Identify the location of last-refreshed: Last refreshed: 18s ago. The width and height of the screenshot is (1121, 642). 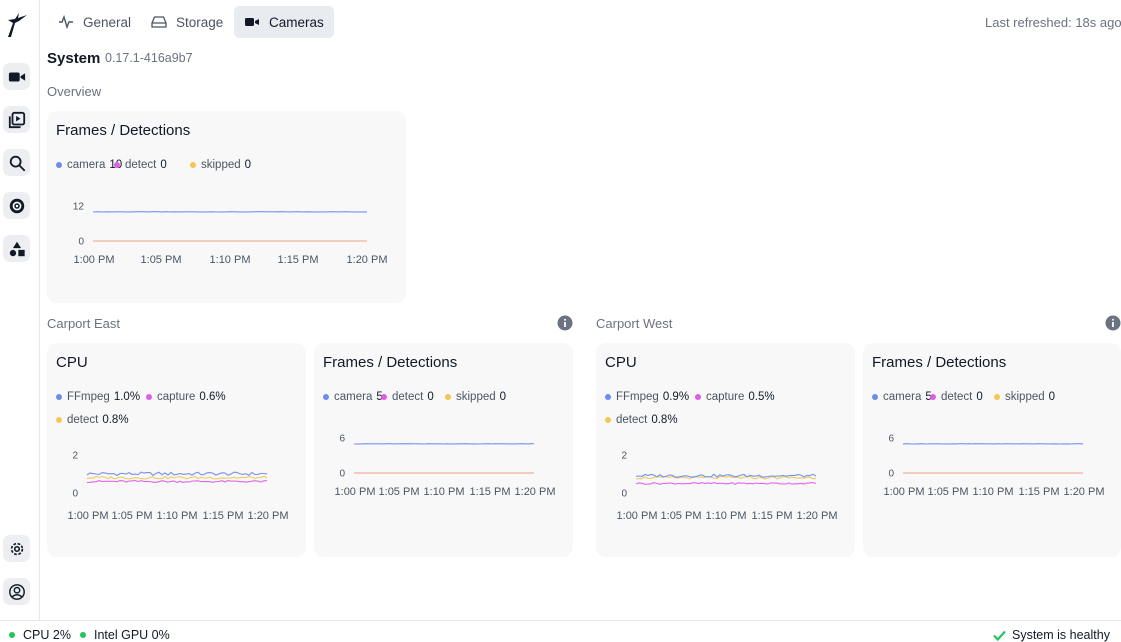
(1053, 22).